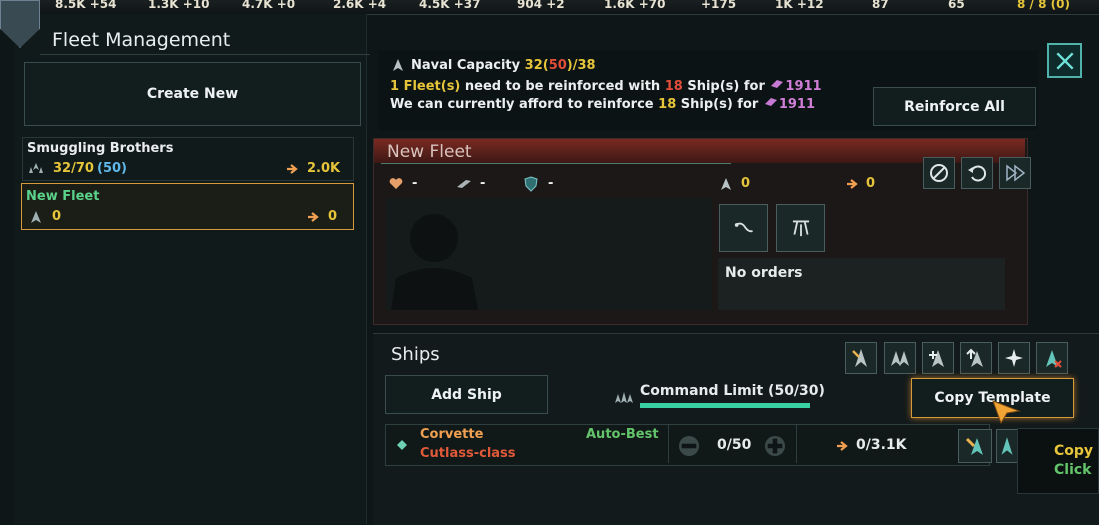  What do you see at coordinates (333, 216) in the screenshot?
I see `fleet-power-value: 0` at bounding box center [333, 216].